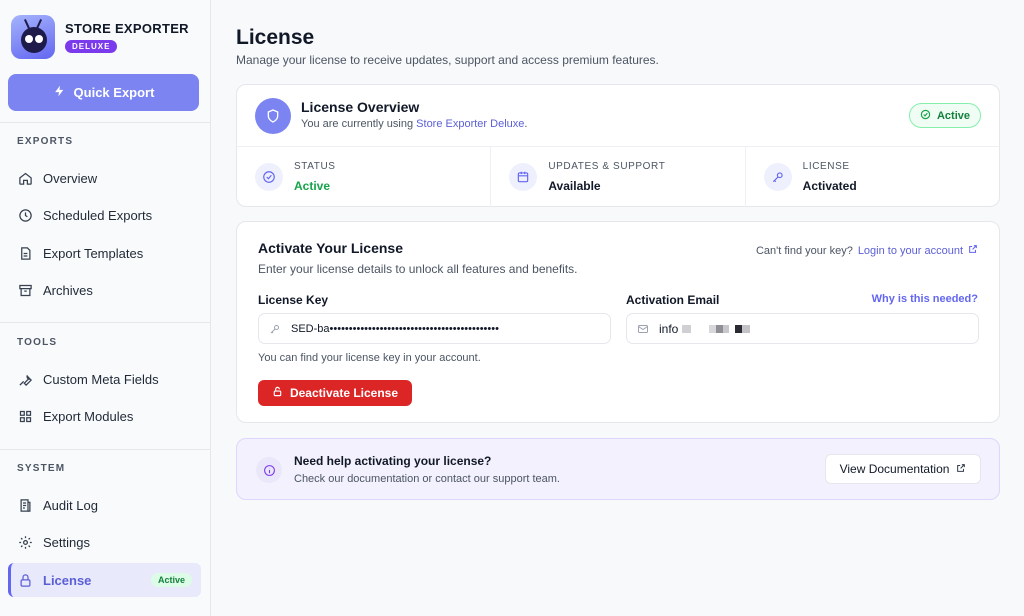 This screenshot has width=1024, height=616. Describe the element at coordinates (393, 461) in the screenshot. I see `help-title: Need help activating your license?` at that location.